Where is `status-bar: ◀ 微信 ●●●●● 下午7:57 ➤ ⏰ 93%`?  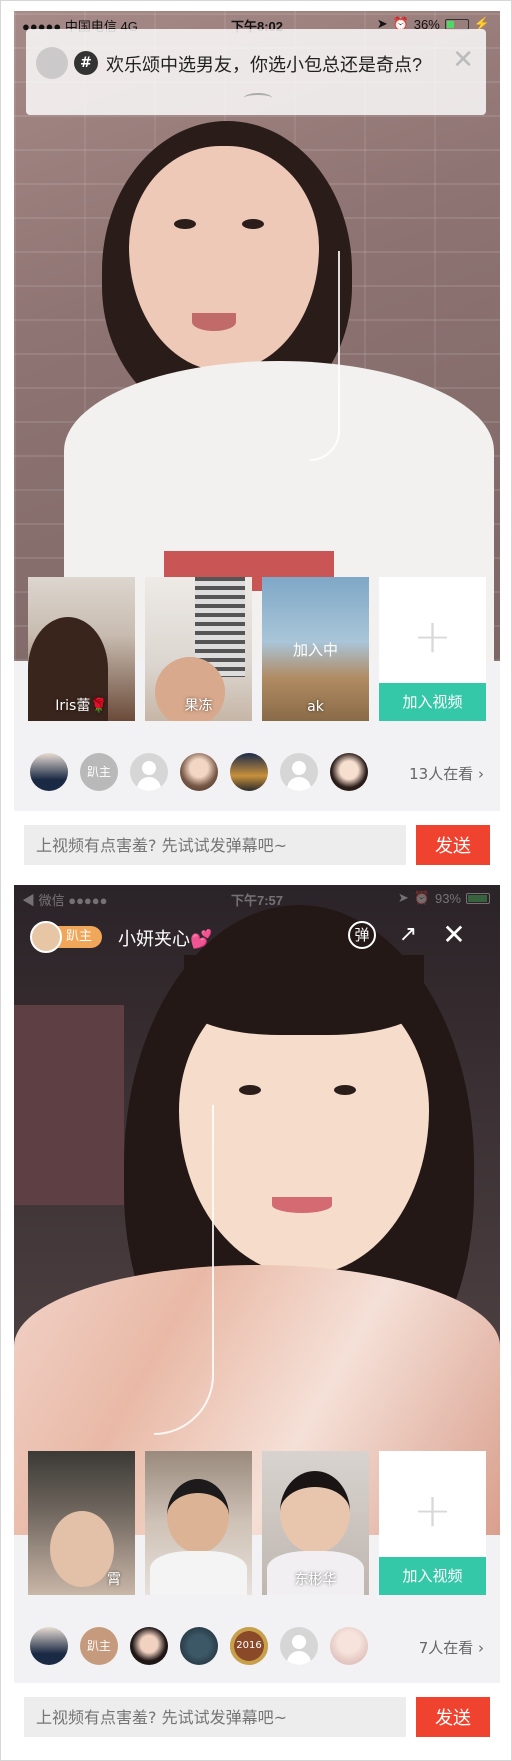 status-bar: ◀ 微信 ●●●●● 下午7:57 ➤ ⏰ 93% is located at coordinates (257, 898).